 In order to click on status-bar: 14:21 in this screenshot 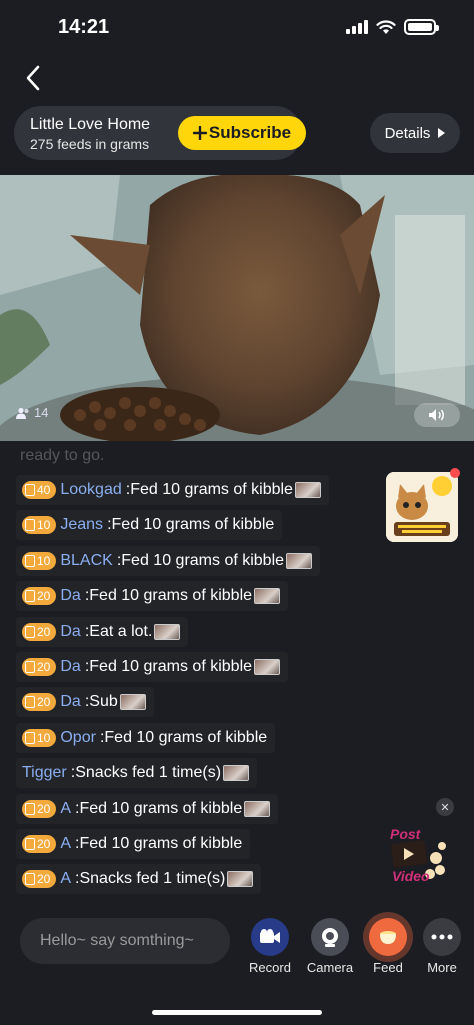, I will do `click(237, 28)`.